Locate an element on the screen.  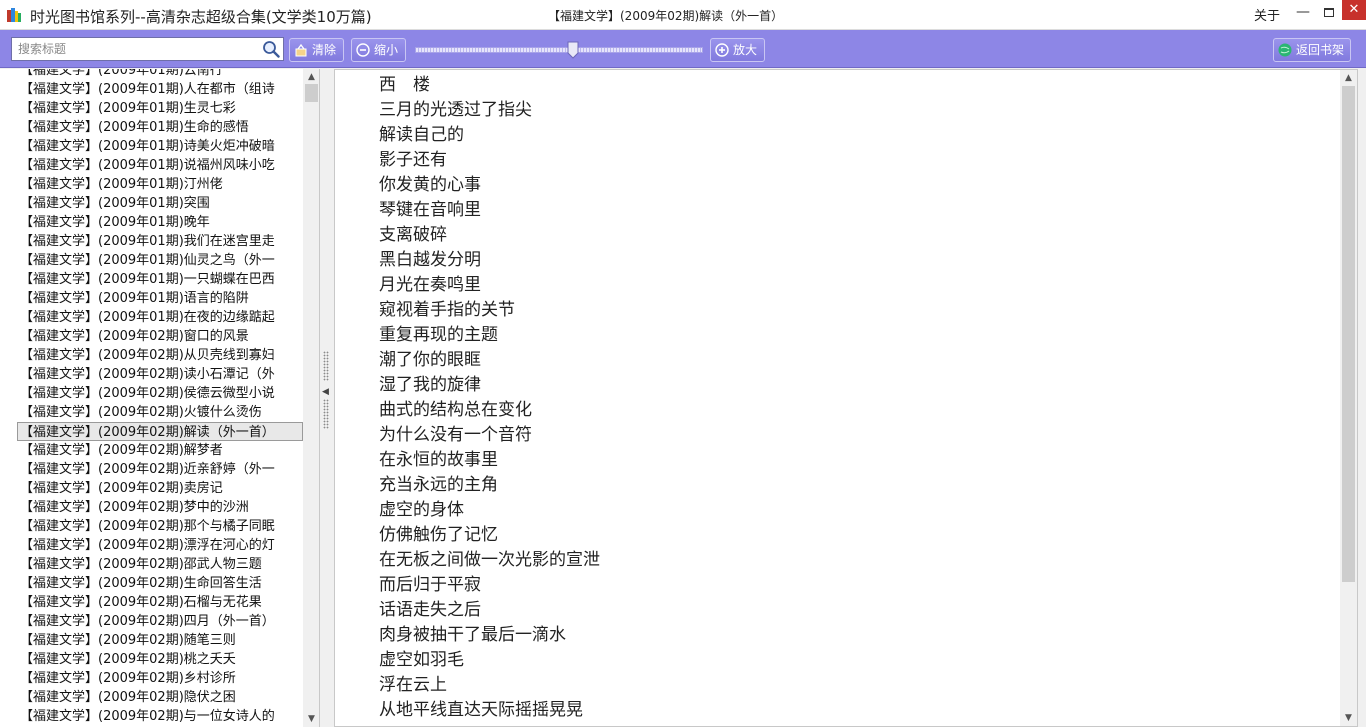
search-box is located at coordinates (147, 49).